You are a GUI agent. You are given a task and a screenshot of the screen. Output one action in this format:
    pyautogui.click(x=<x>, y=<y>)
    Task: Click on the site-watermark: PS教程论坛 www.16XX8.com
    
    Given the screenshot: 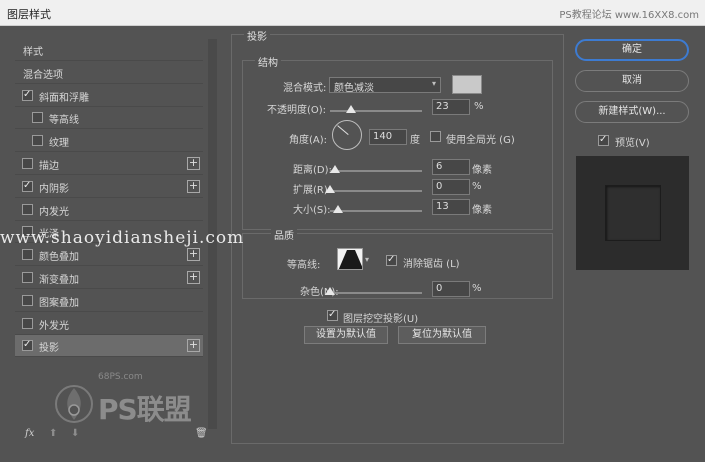 What is the action you would take?
    pyautogui.click(x=629, y=15)
    